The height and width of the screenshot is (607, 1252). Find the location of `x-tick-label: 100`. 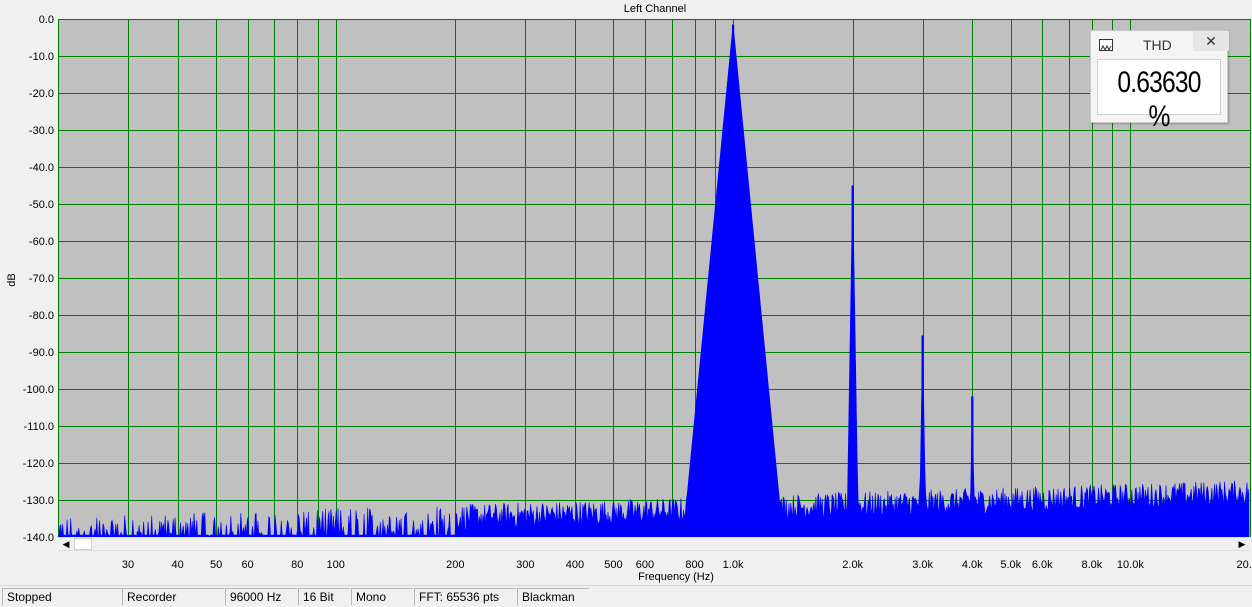

x-tick-label: 100 is located at coordinates (336, 565).